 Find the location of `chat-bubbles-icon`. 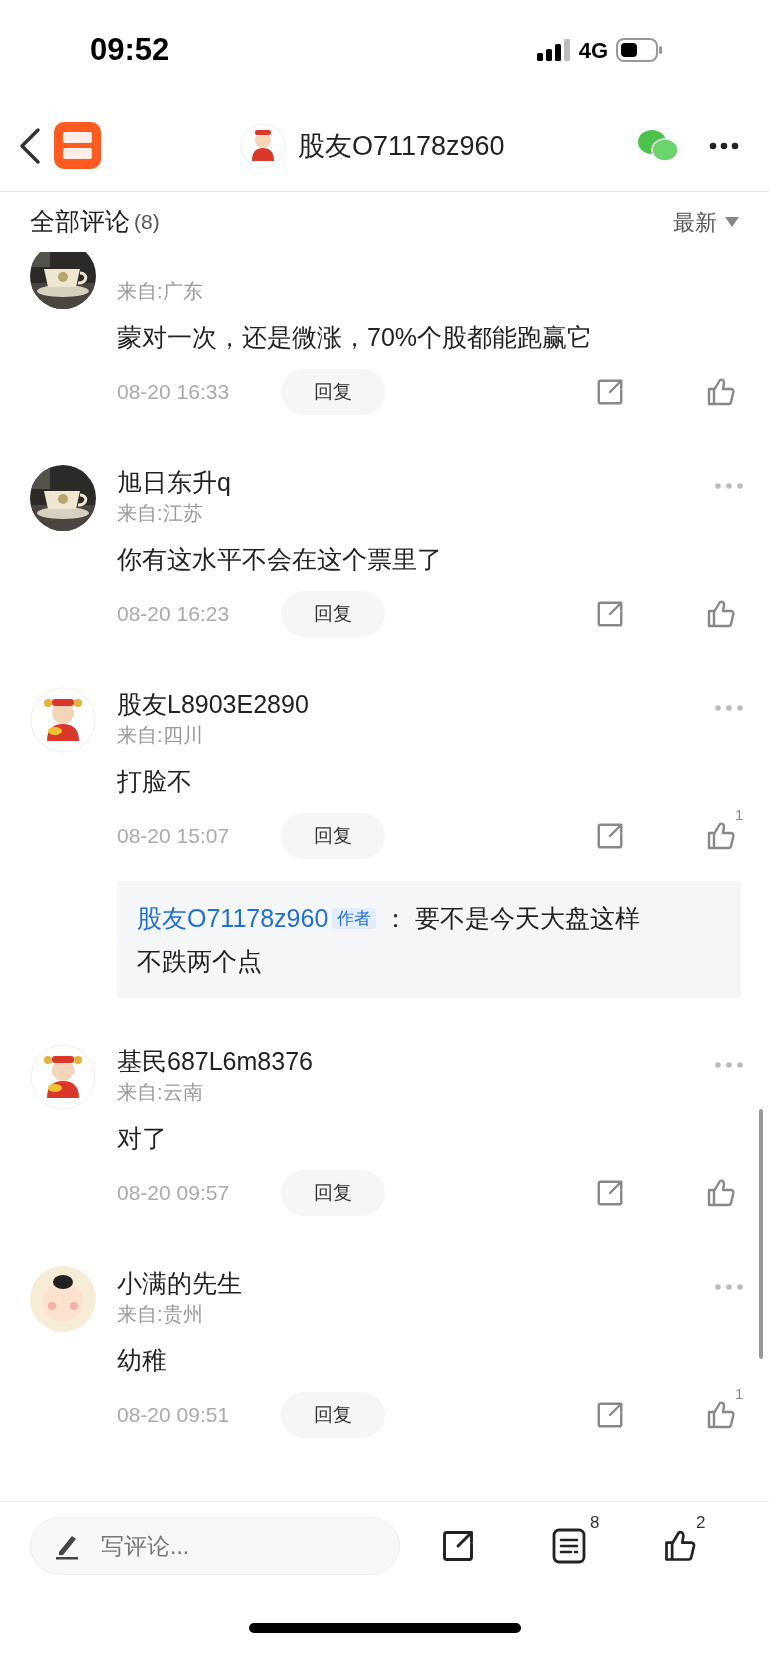

chat-bubbles-icon is located at coordinates (658, 145).